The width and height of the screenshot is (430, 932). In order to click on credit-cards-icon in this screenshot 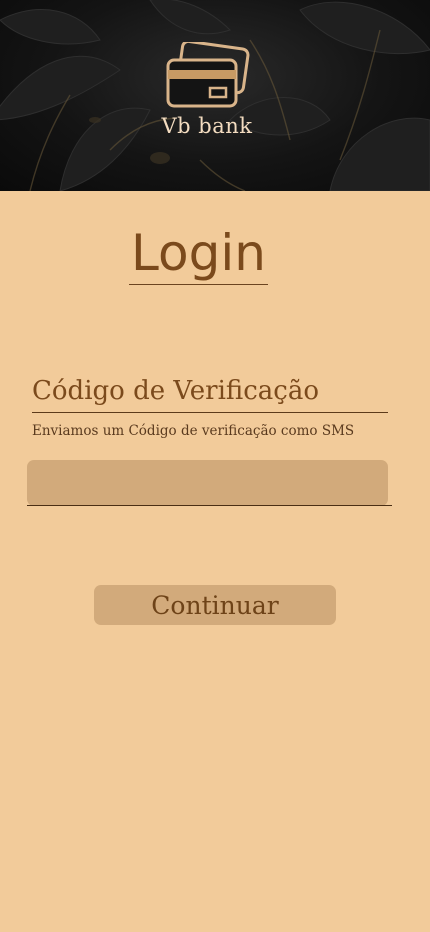, I will do `click(208, 75)`.